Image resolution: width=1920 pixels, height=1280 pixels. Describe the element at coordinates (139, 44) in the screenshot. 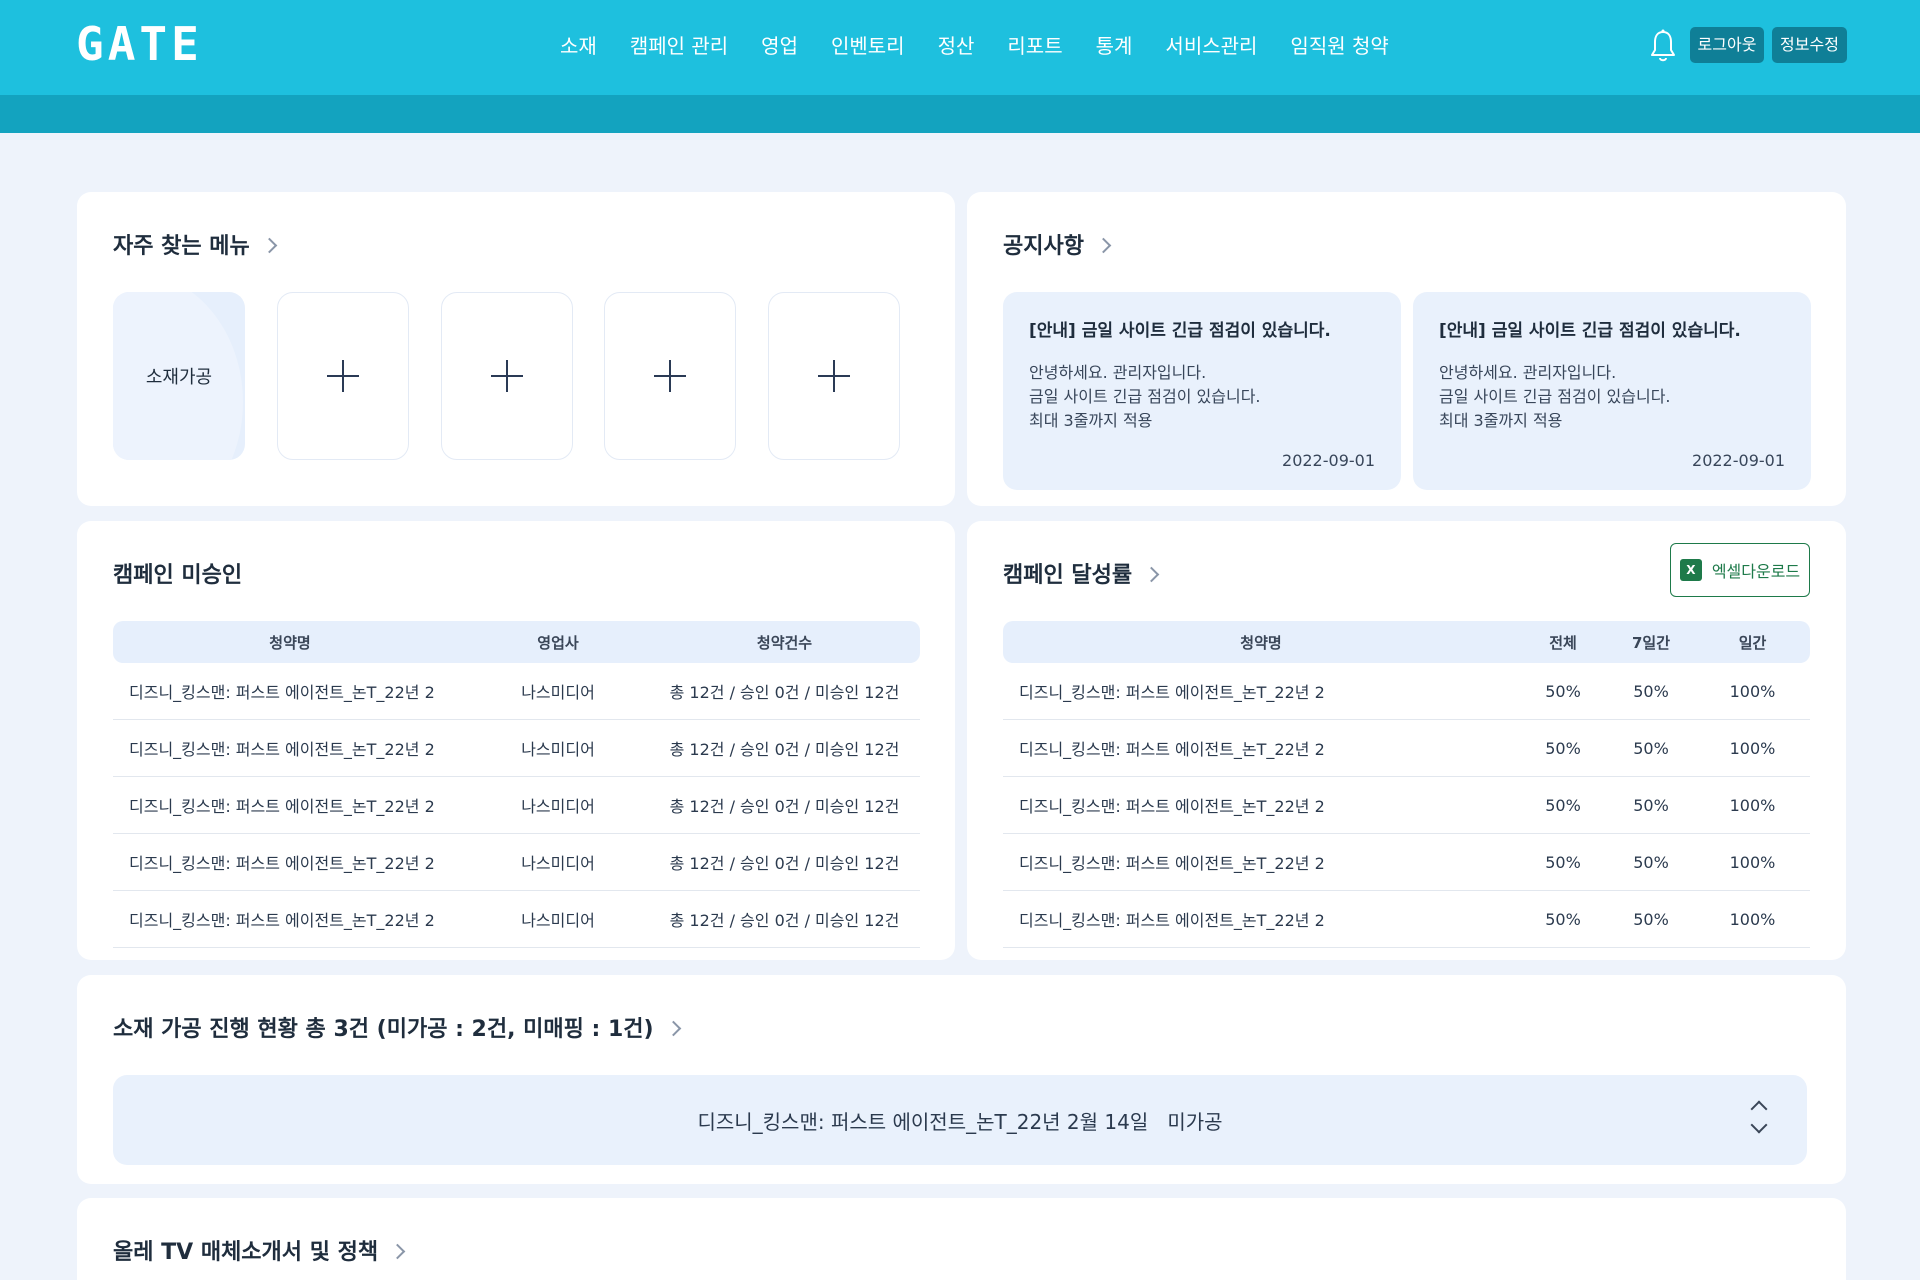

I see `logo: GATE` at that location.